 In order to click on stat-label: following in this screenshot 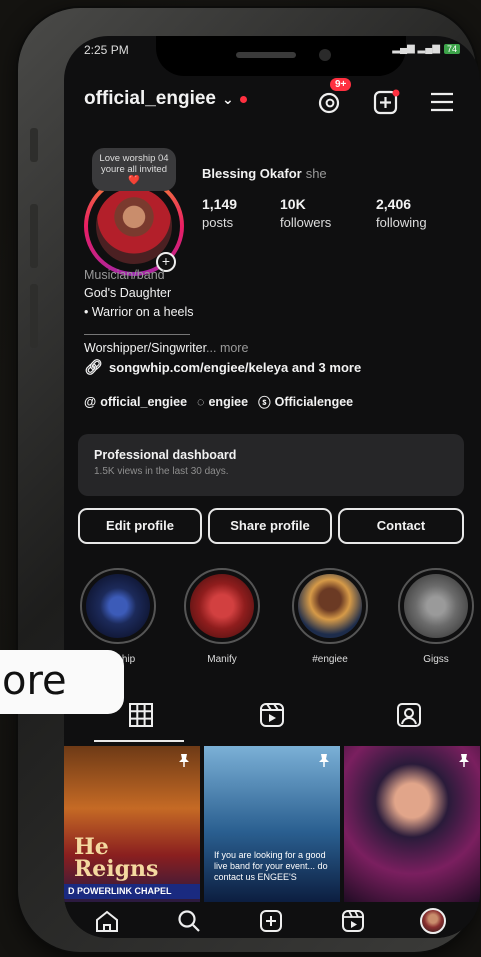, I will do `click(401, 222)`.